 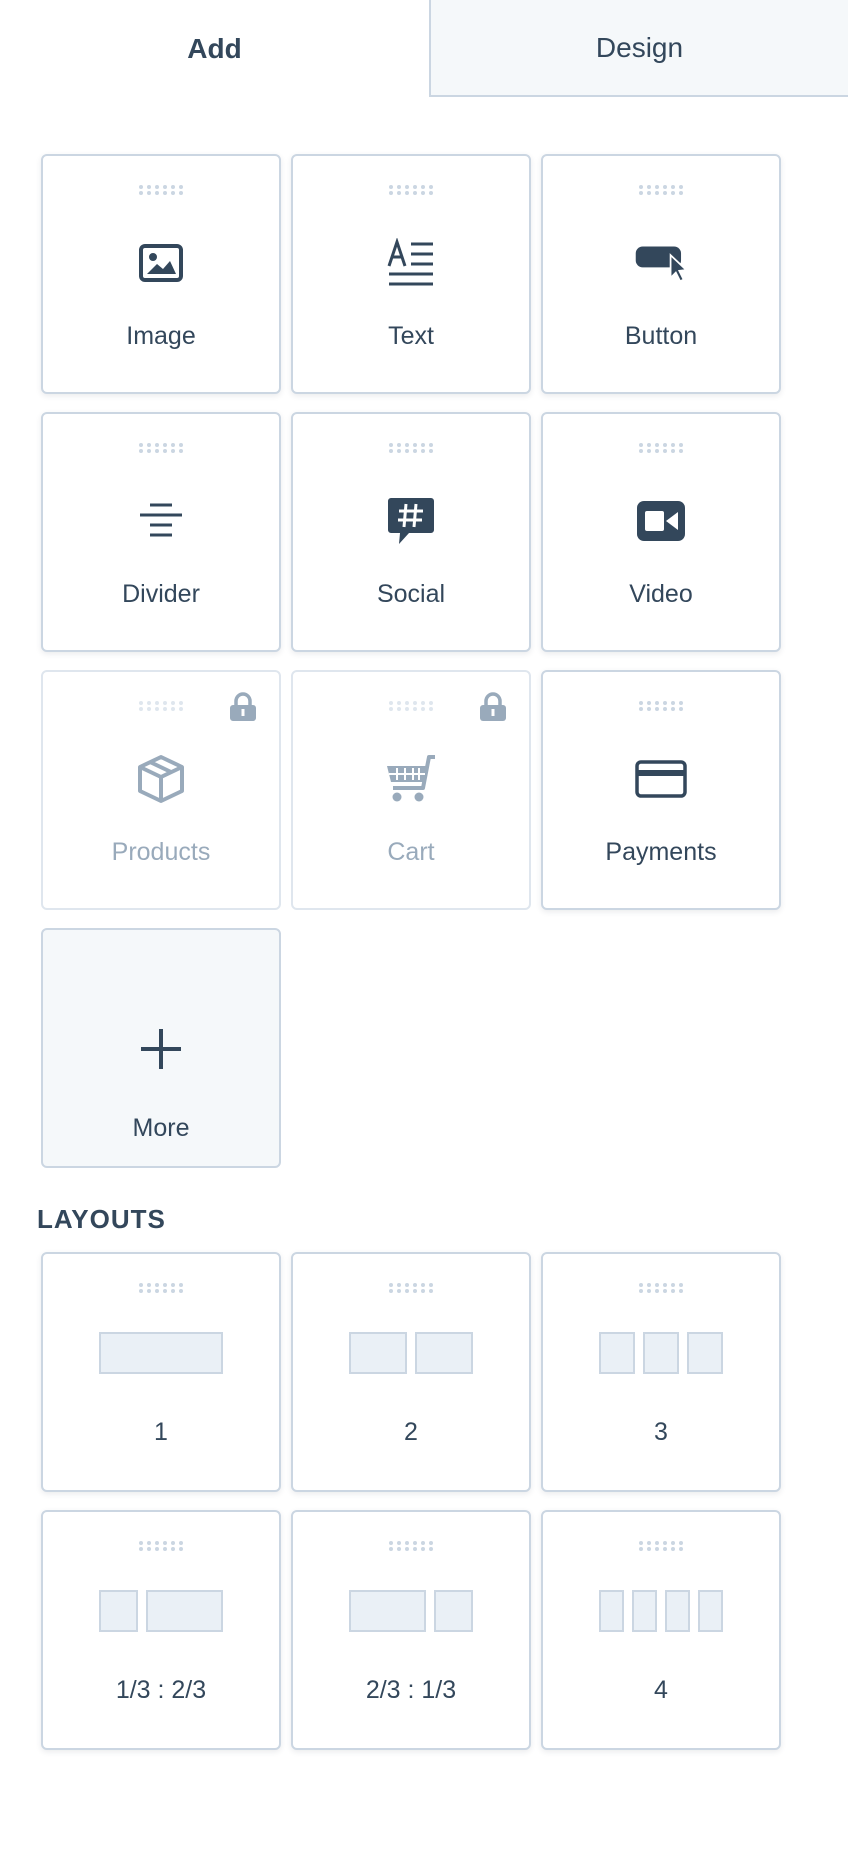 I want to click on tab-design: Design, so click(x=638, y=48).